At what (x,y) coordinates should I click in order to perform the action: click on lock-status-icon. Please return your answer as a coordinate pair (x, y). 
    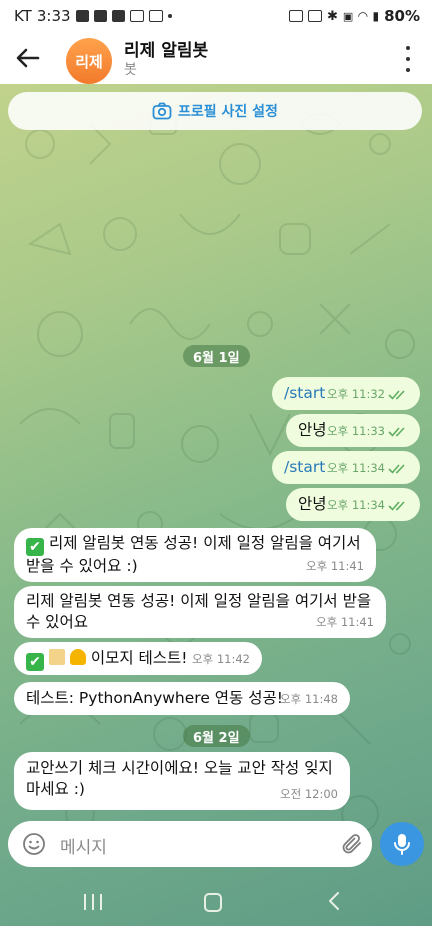
    Looking at the image, I should click on (295, 16).